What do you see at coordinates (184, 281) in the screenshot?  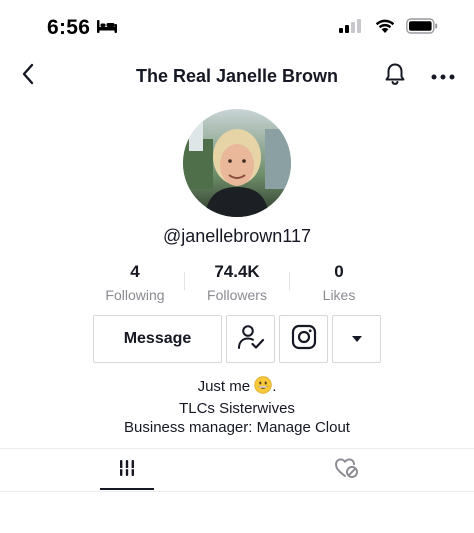 I see `stat-divider` at bounding box center [184, 281].